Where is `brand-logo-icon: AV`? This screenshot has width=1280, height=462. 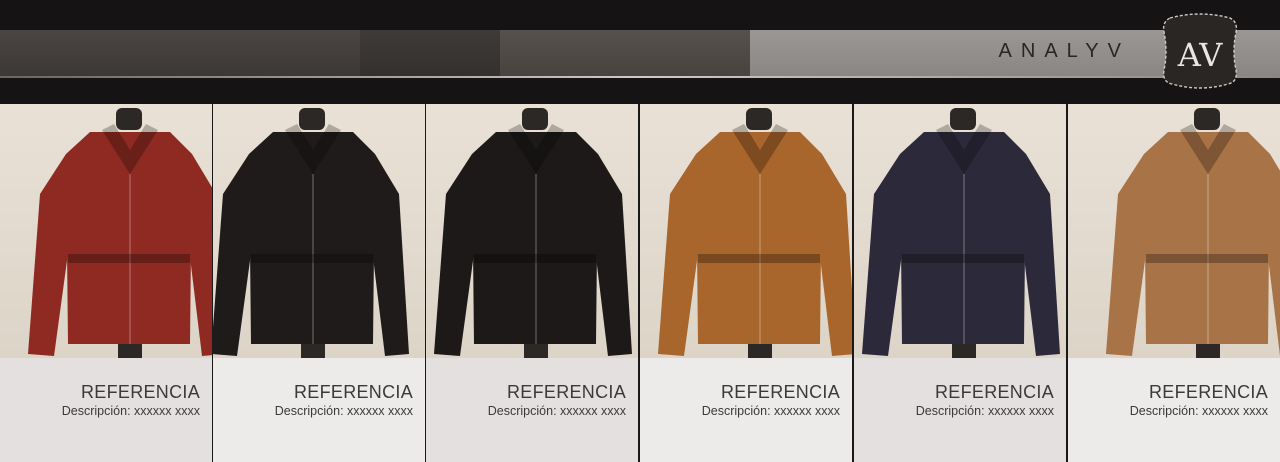 brand-logo-icon: AV is located at coordinates (1200, 51).